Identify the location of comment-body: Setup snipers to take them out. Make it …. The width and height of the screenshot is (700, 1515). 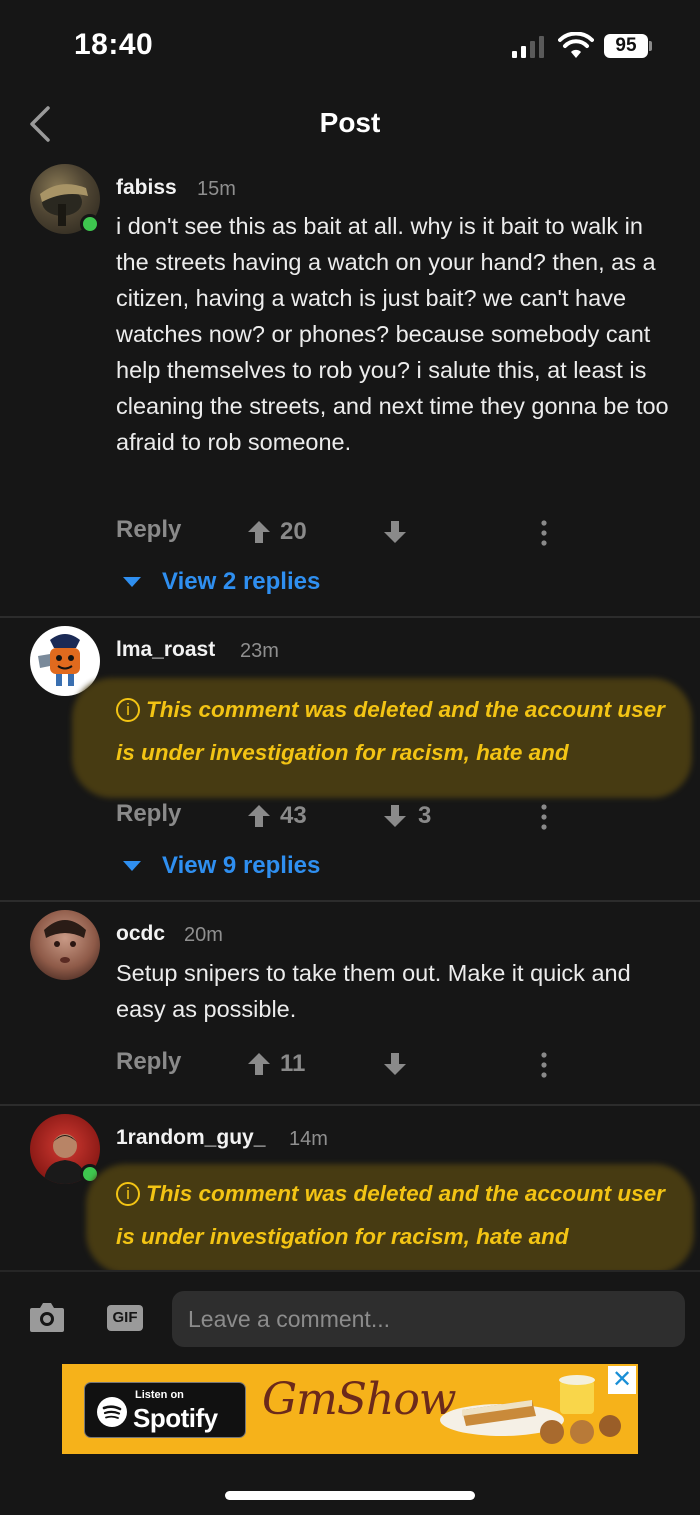
(373, 991).